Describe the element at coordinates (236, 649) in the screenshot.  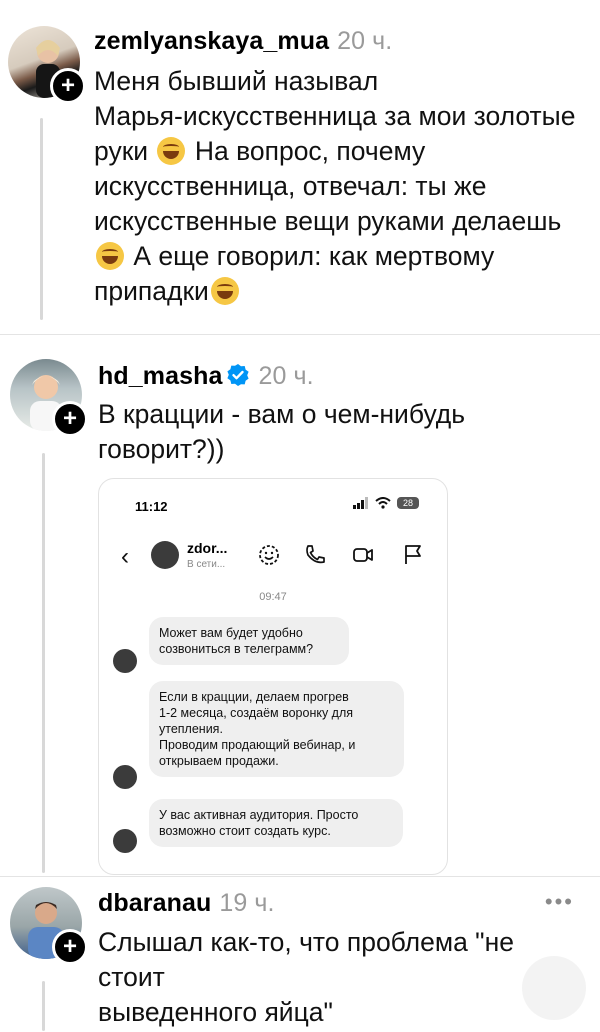
I see `message-line: созвониться в телеграмм?` at that location.